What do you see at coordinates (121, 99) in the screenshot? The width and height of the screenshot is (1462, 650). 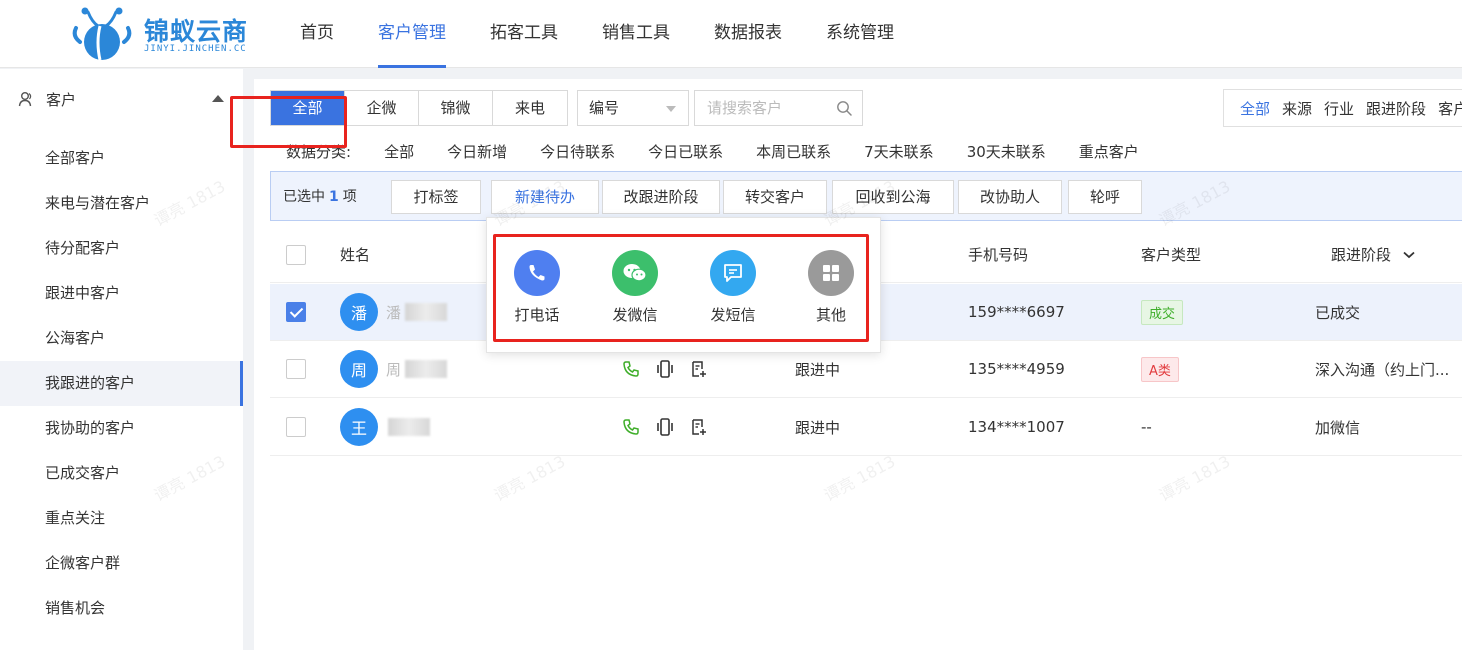 I see `sidebar-section-customers: 客户` at bounding box center [121, 99].